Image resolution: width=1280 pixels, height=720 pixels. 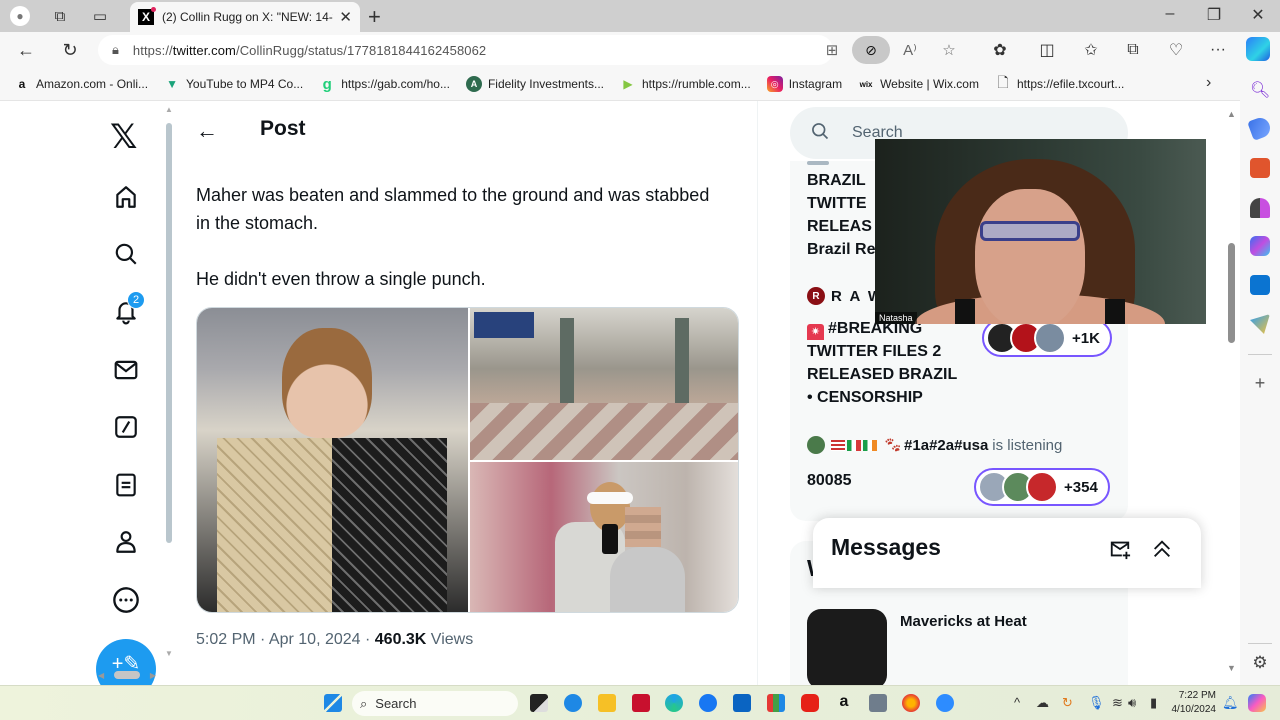 I want to click on taskbar-search-input: ⌕ Search, so click(x=435, y=703).